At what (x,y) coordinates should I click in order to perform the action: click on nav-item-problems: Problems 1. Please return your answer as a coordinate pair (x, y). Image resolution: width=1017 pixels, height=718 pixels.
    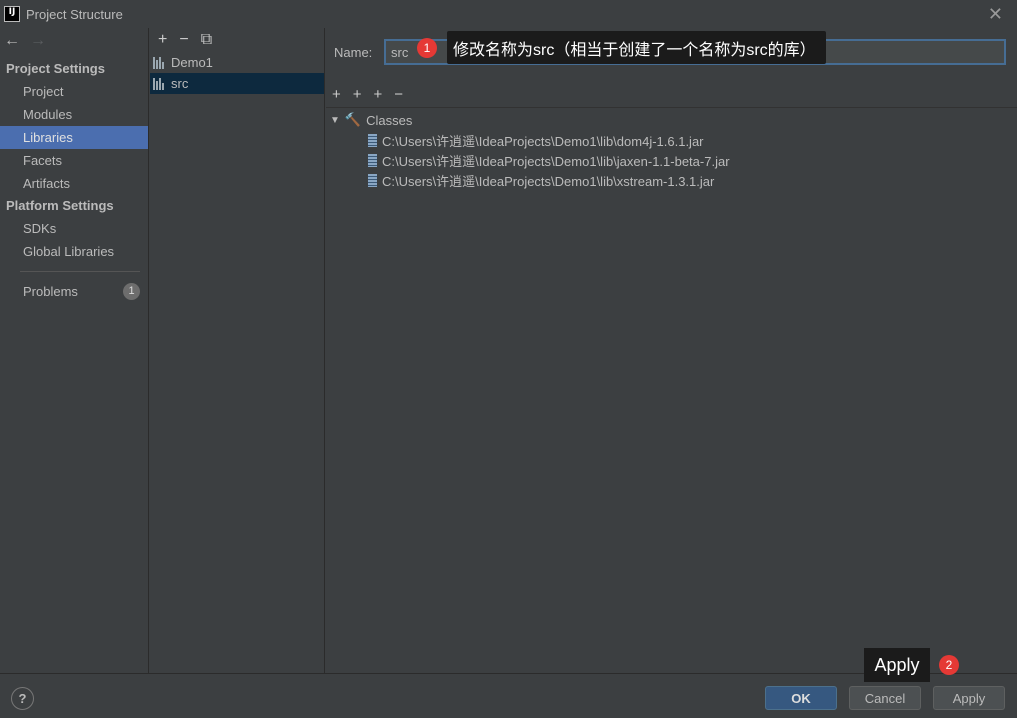
    Looking at the image, I should click on (74, 291).